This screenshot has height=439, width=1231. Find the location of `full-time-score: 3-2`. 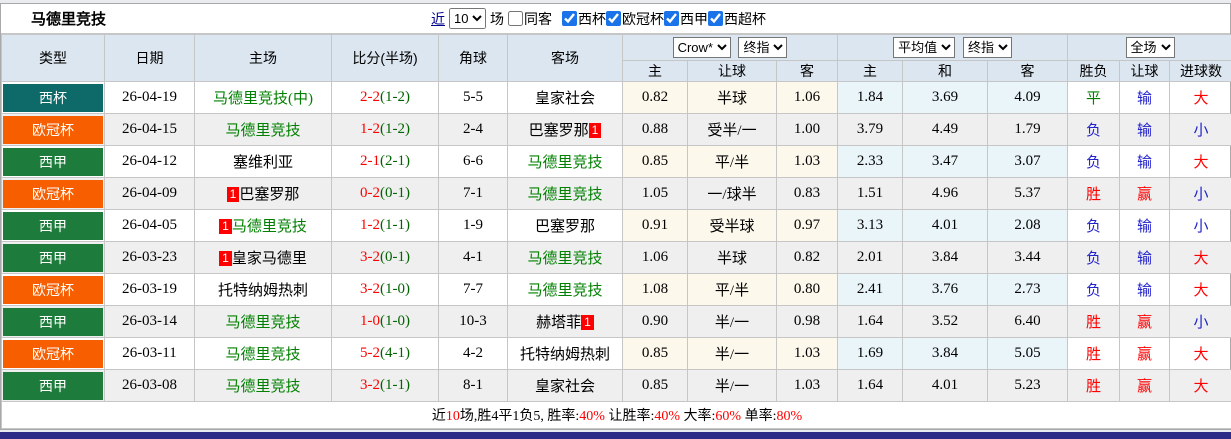

full-time-score: 3-2 is located at coordinates (370, 289).